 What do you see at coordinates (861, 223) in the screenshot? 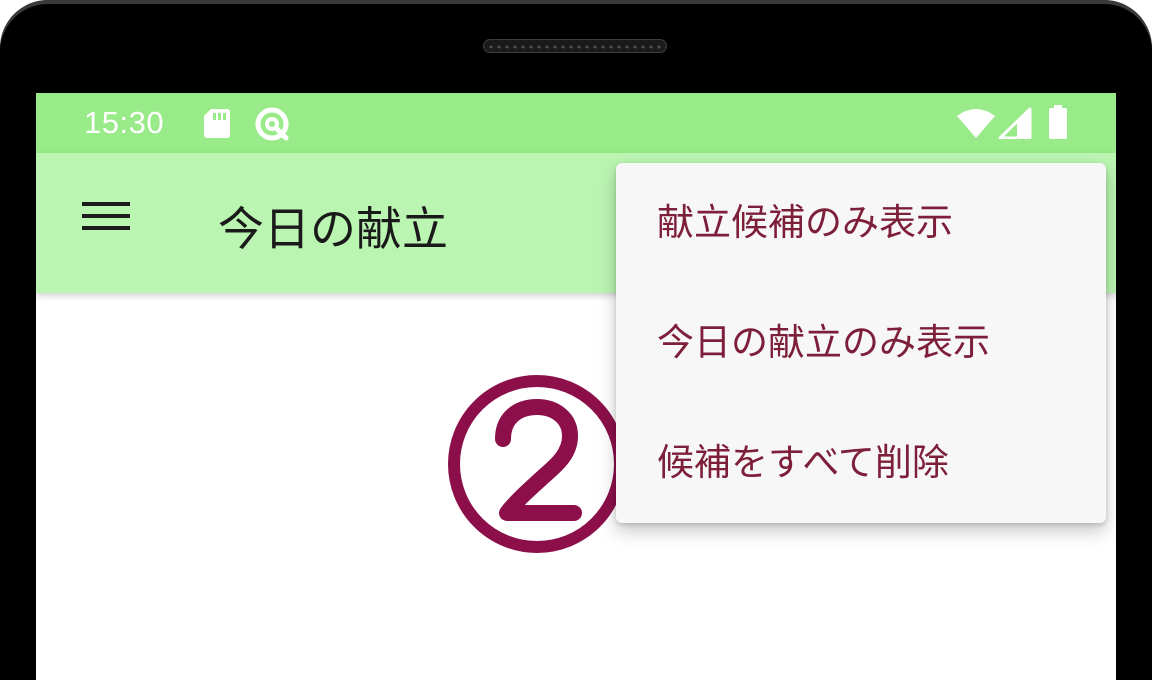
I see `menu-item-show-candidates-only: 献立候補のみ表示` at bounding box center [861, 223].